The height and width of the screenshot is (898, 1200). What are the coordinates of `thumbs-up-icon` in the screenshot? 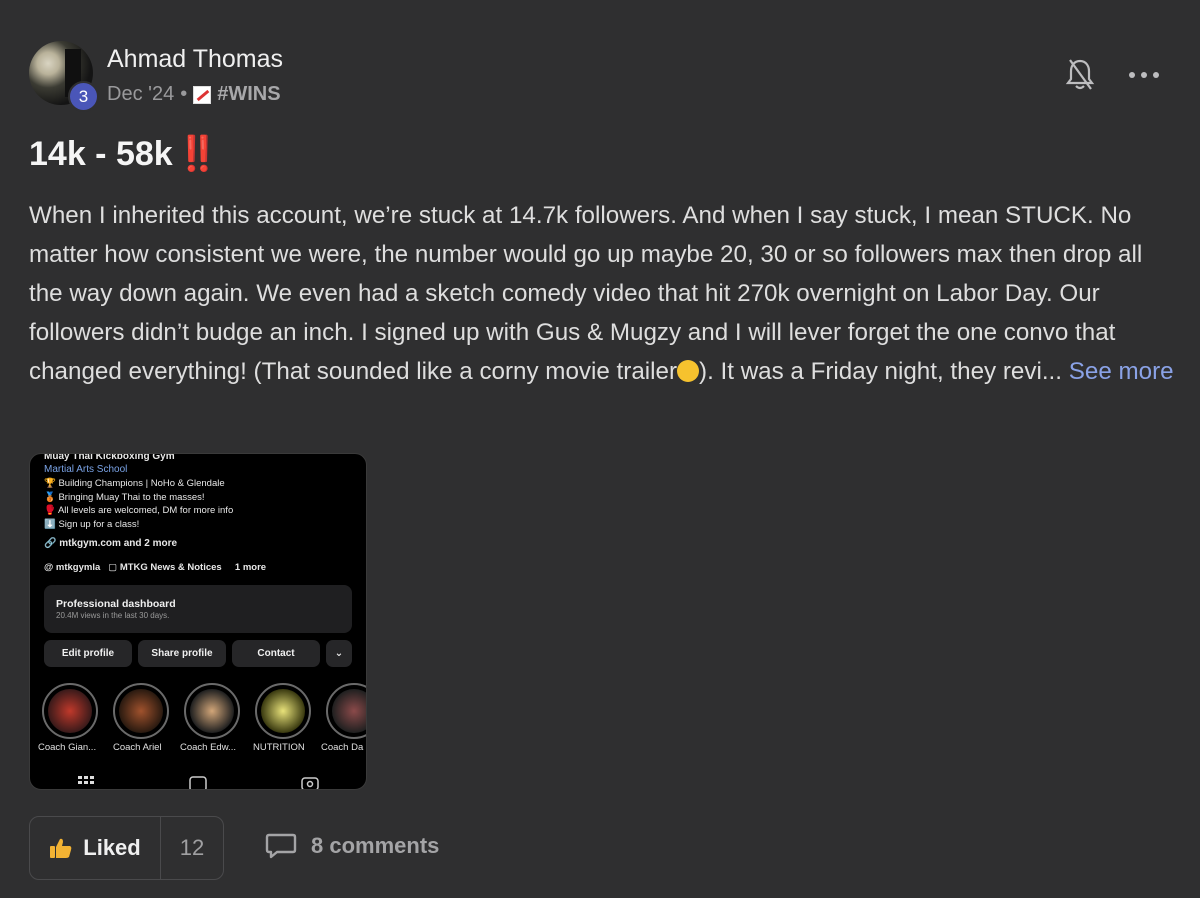 It's located at (61, 848).